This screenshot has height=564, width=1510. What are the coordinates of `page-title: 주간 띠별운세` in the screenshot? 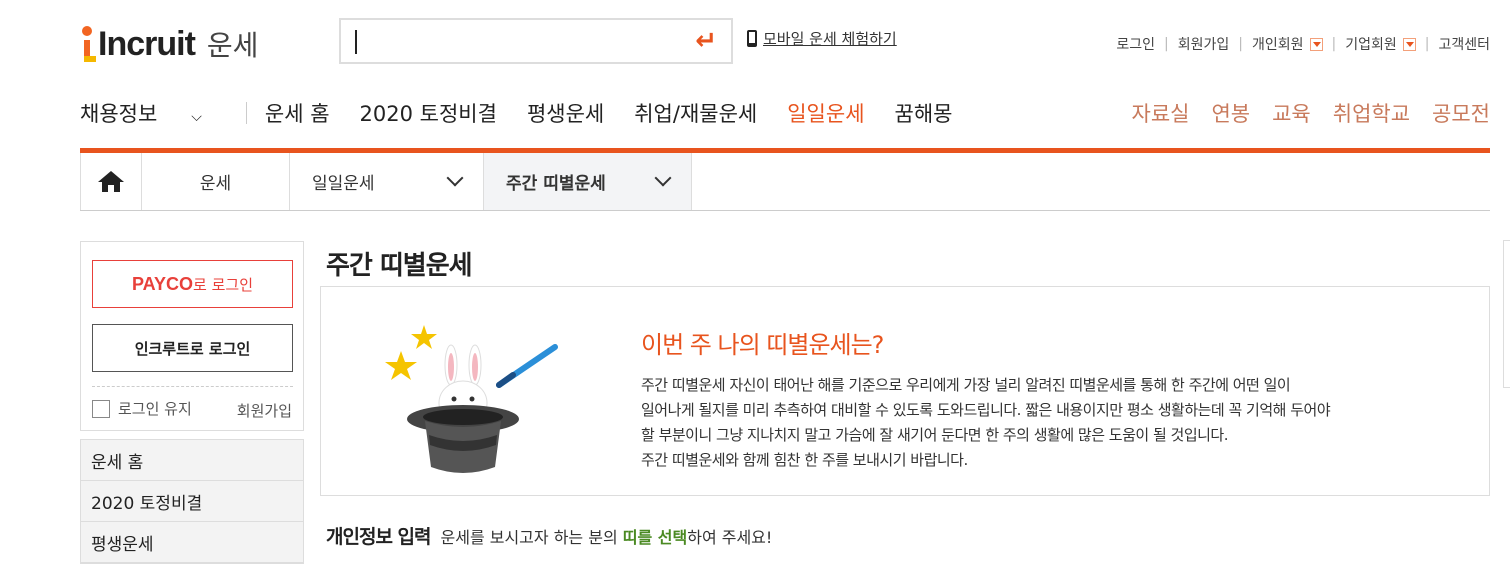 It's located at (399, 266).